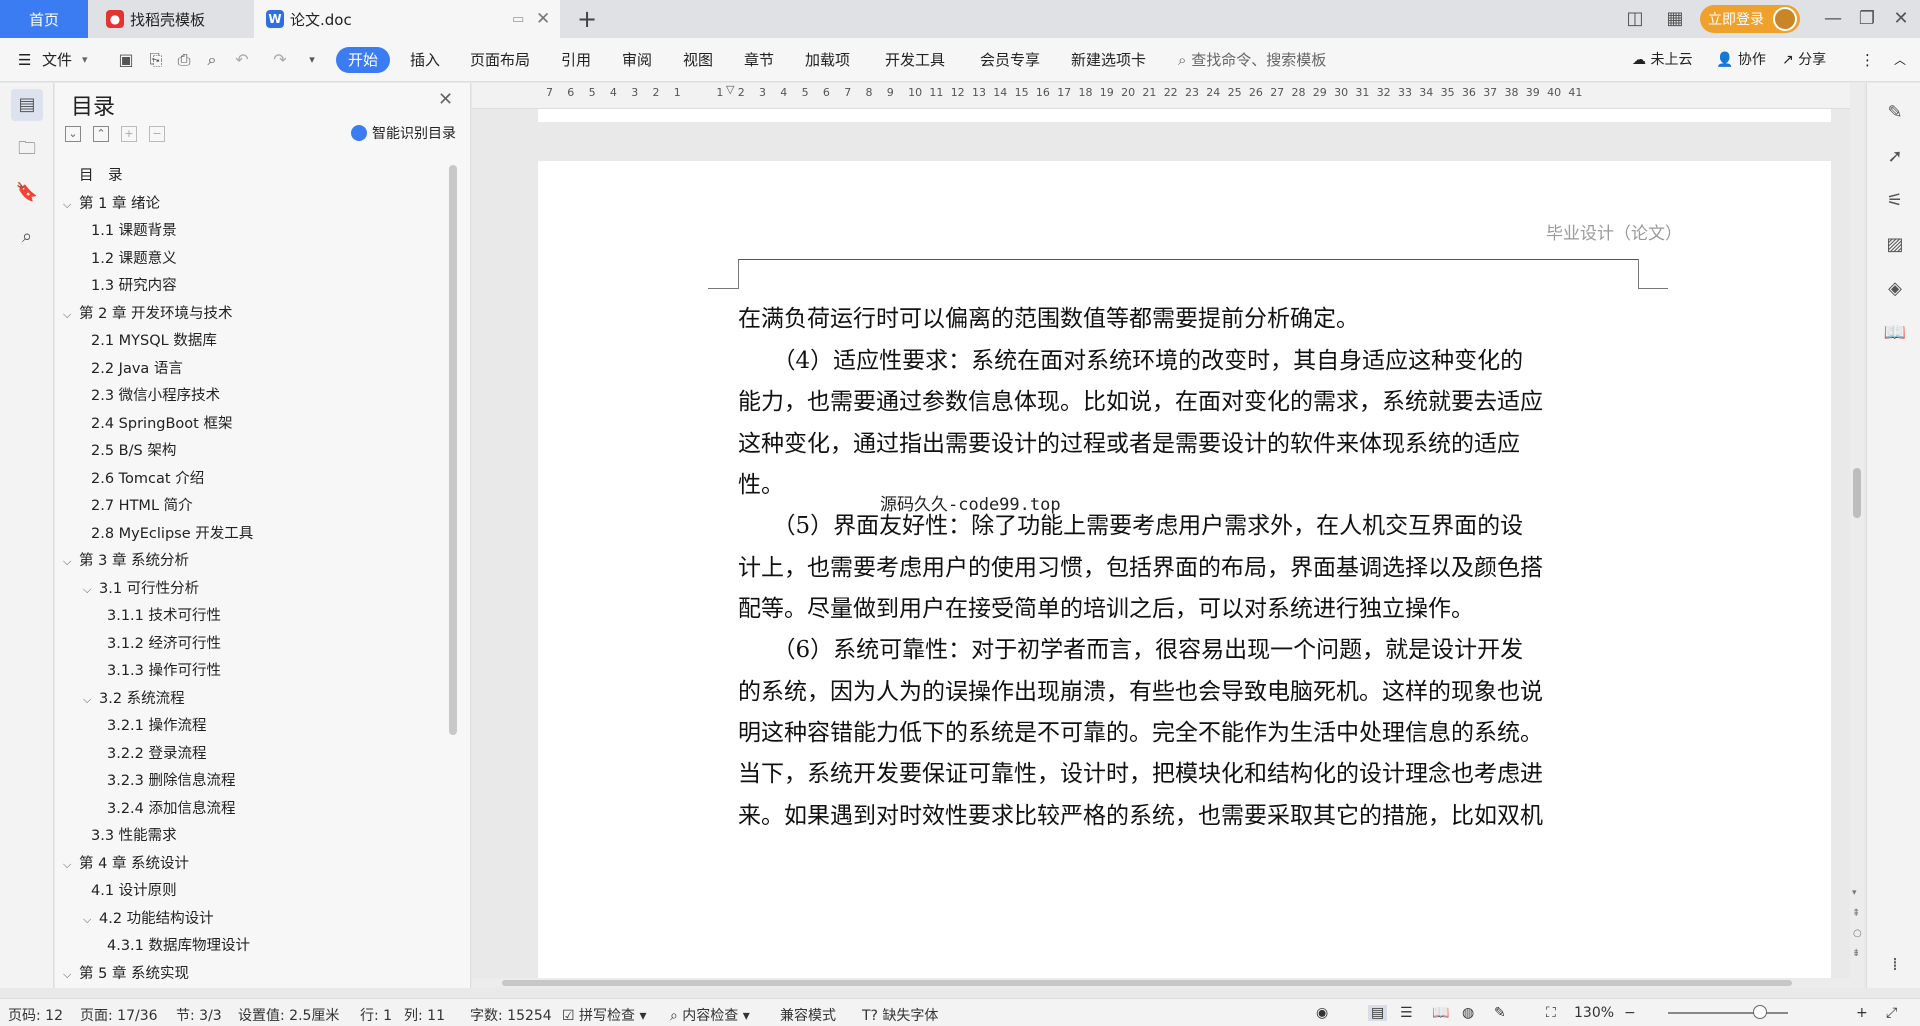 This screenshot has width=1920, height=1026. What do you see at coordinates (142, 506) in the screenshot?
I see `toc-item: 2.7 HTML 简介` at bounding box center [142, 506].